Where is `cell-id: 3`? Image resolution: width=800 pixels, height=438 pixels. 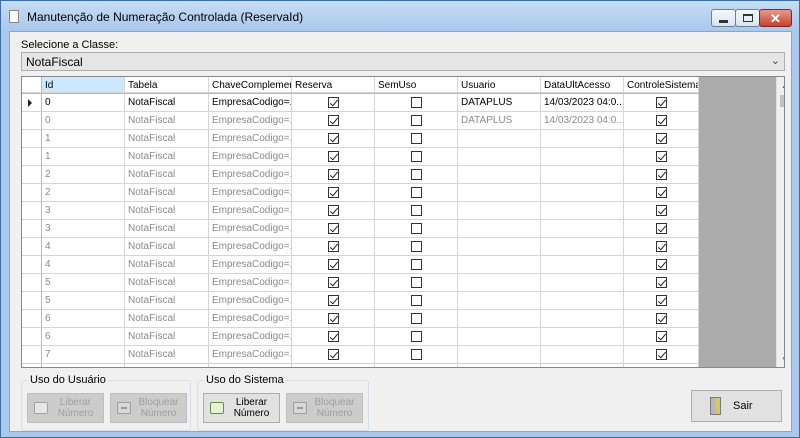 cell-id: 3 is located at coordinates (83, 211).